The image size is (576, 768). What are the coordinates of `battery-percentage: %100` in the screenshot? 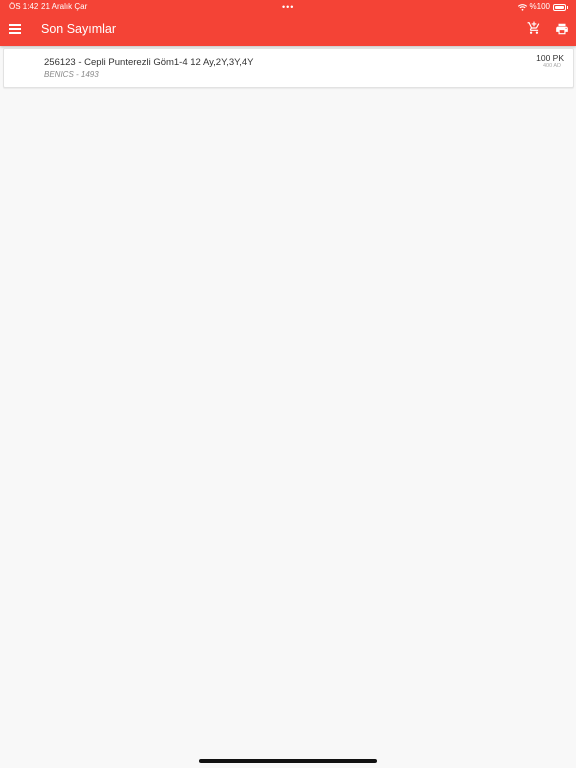 It's located at (539, 6).